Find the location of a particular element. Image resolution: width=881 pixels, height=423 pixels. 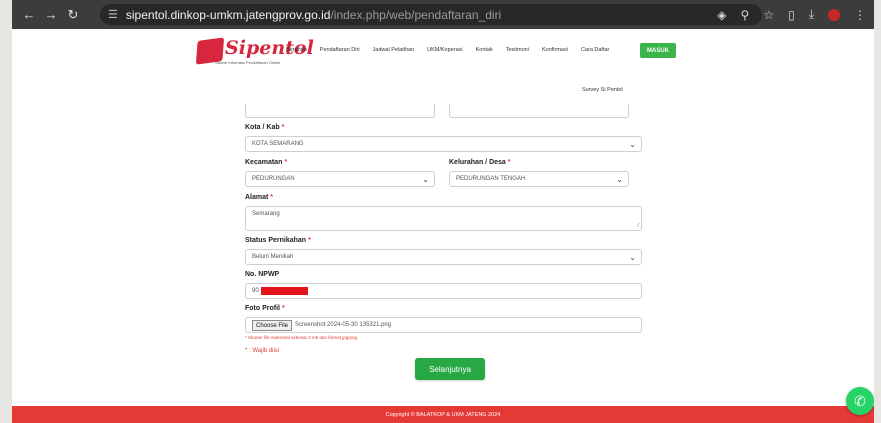

footer: Copyright © BALATKOP & UKM JATENG 2024 is located at coordinates (443, 414).